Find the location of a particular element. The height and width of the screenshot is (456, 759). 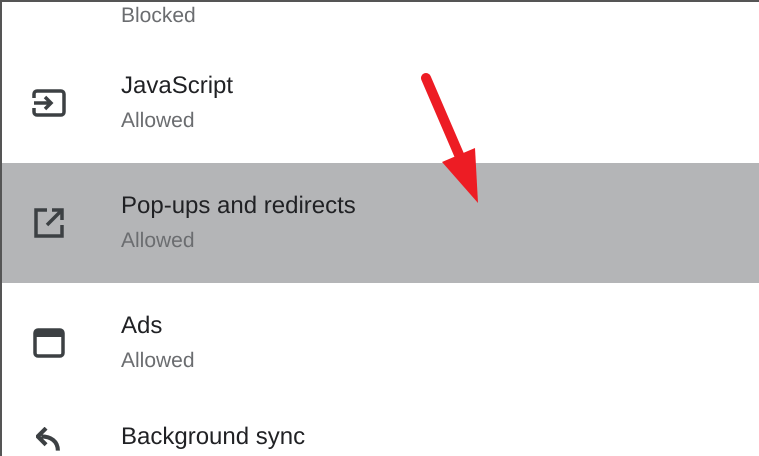

settings-item: Blocked is located at coordinates (380, 22).